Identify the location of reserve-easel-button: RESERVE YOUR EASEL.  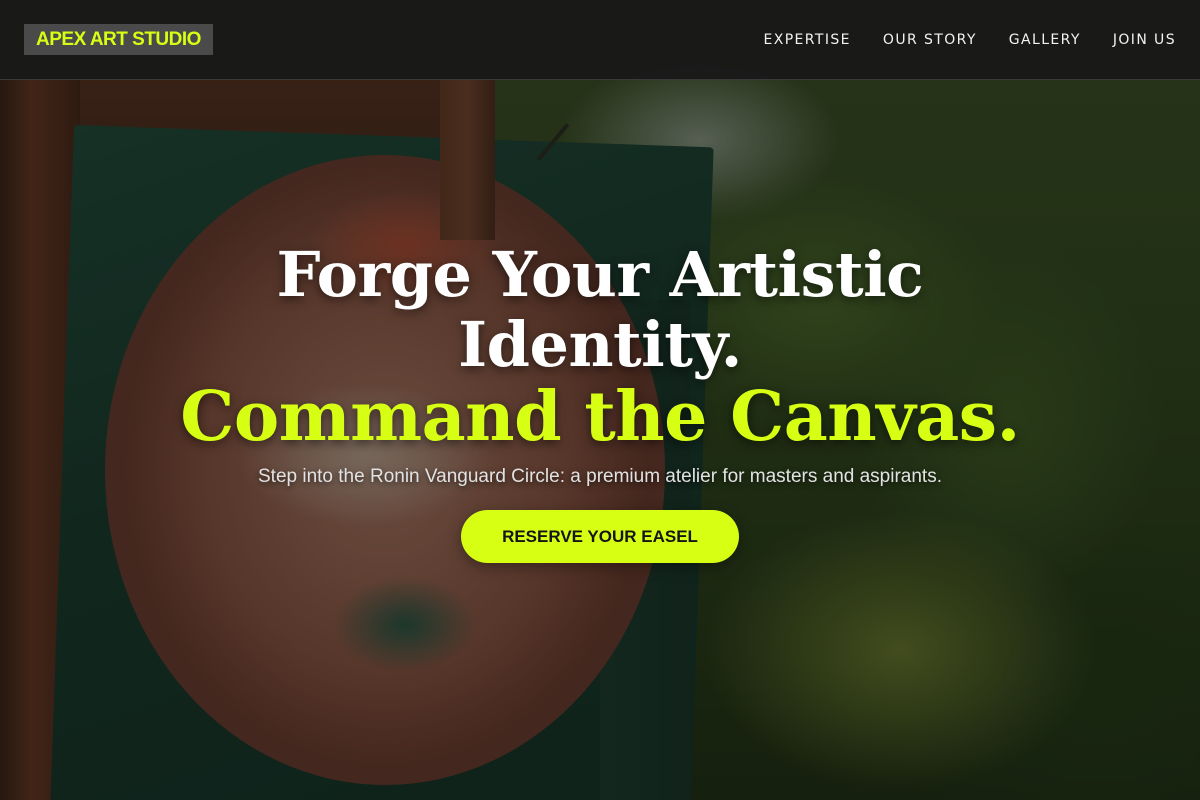
(600, 536).